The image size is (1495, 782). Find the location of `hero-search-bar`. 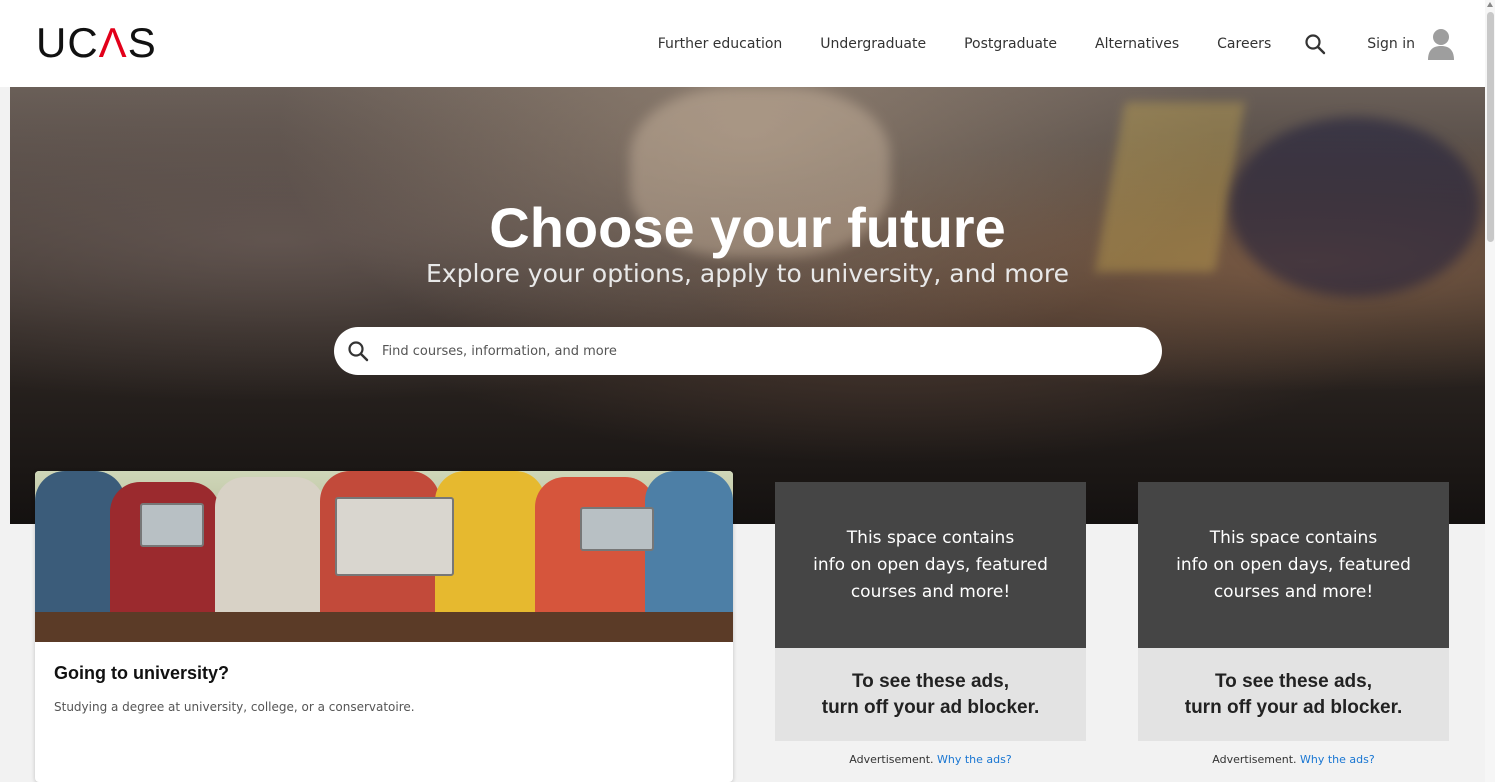

hero-search-bar is located at coordinates (748, 351).